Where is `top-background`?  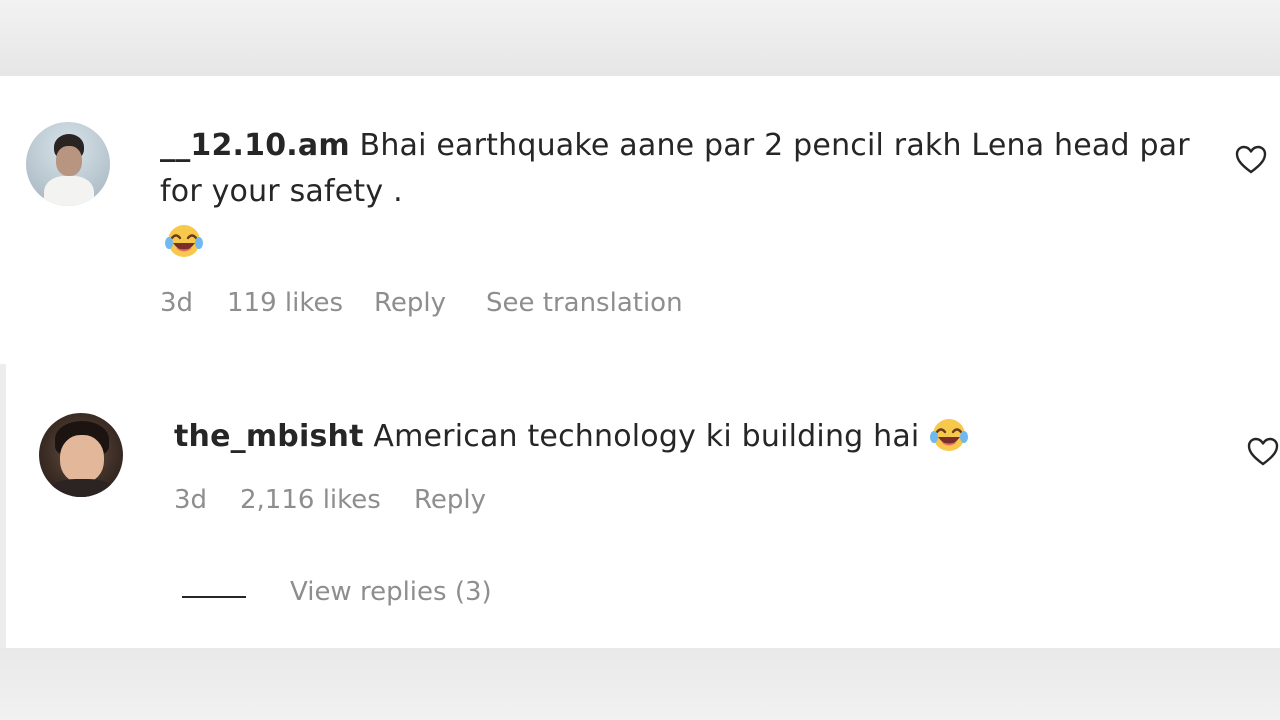
top-background is located at coordinates (640, 38).